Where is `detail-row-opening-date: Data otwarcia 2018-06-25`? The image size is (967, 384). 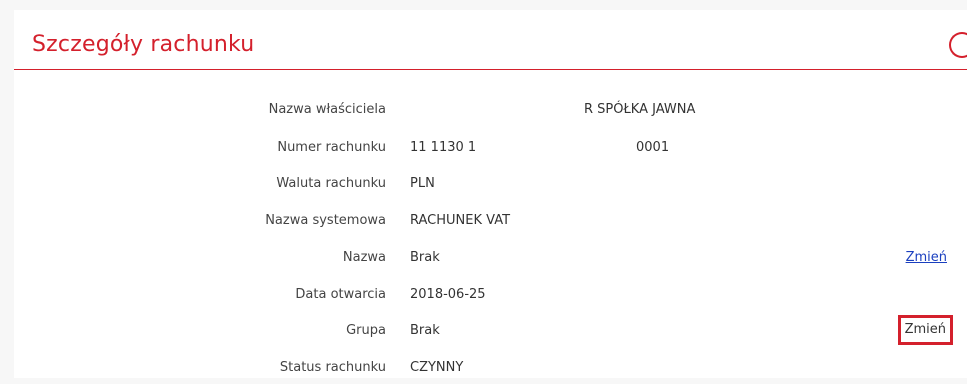 detail-row-opening-date: Data otwarcia 2018-06-25 is located at coordinates (490, 299).